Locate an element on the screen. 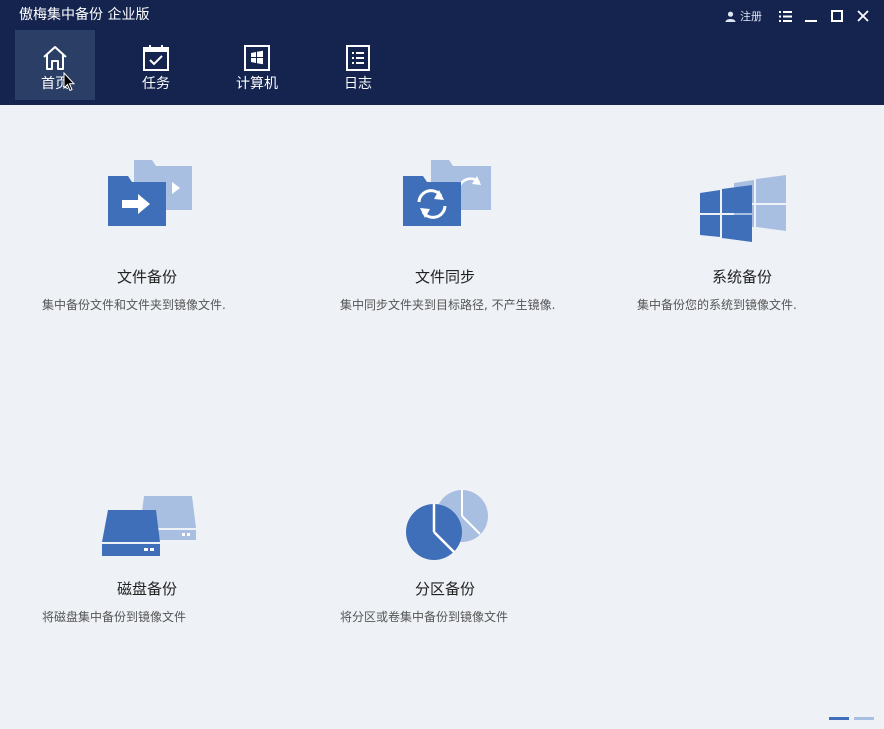 Image resolution: width=884 pixels, height=729 pixels. menu-button is located at coordinates (785, 16).